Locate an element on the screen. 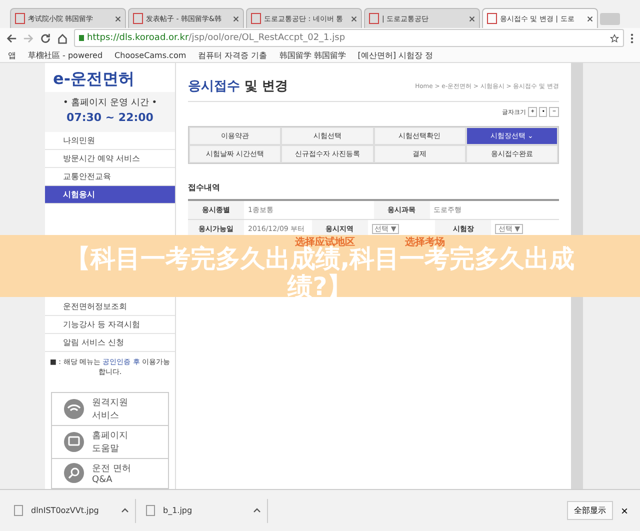 Image resolution: width=640 pixels, height=531 pixels. bookmark: 韩国留学 韩国留学 is located at coordinates (312, 55).